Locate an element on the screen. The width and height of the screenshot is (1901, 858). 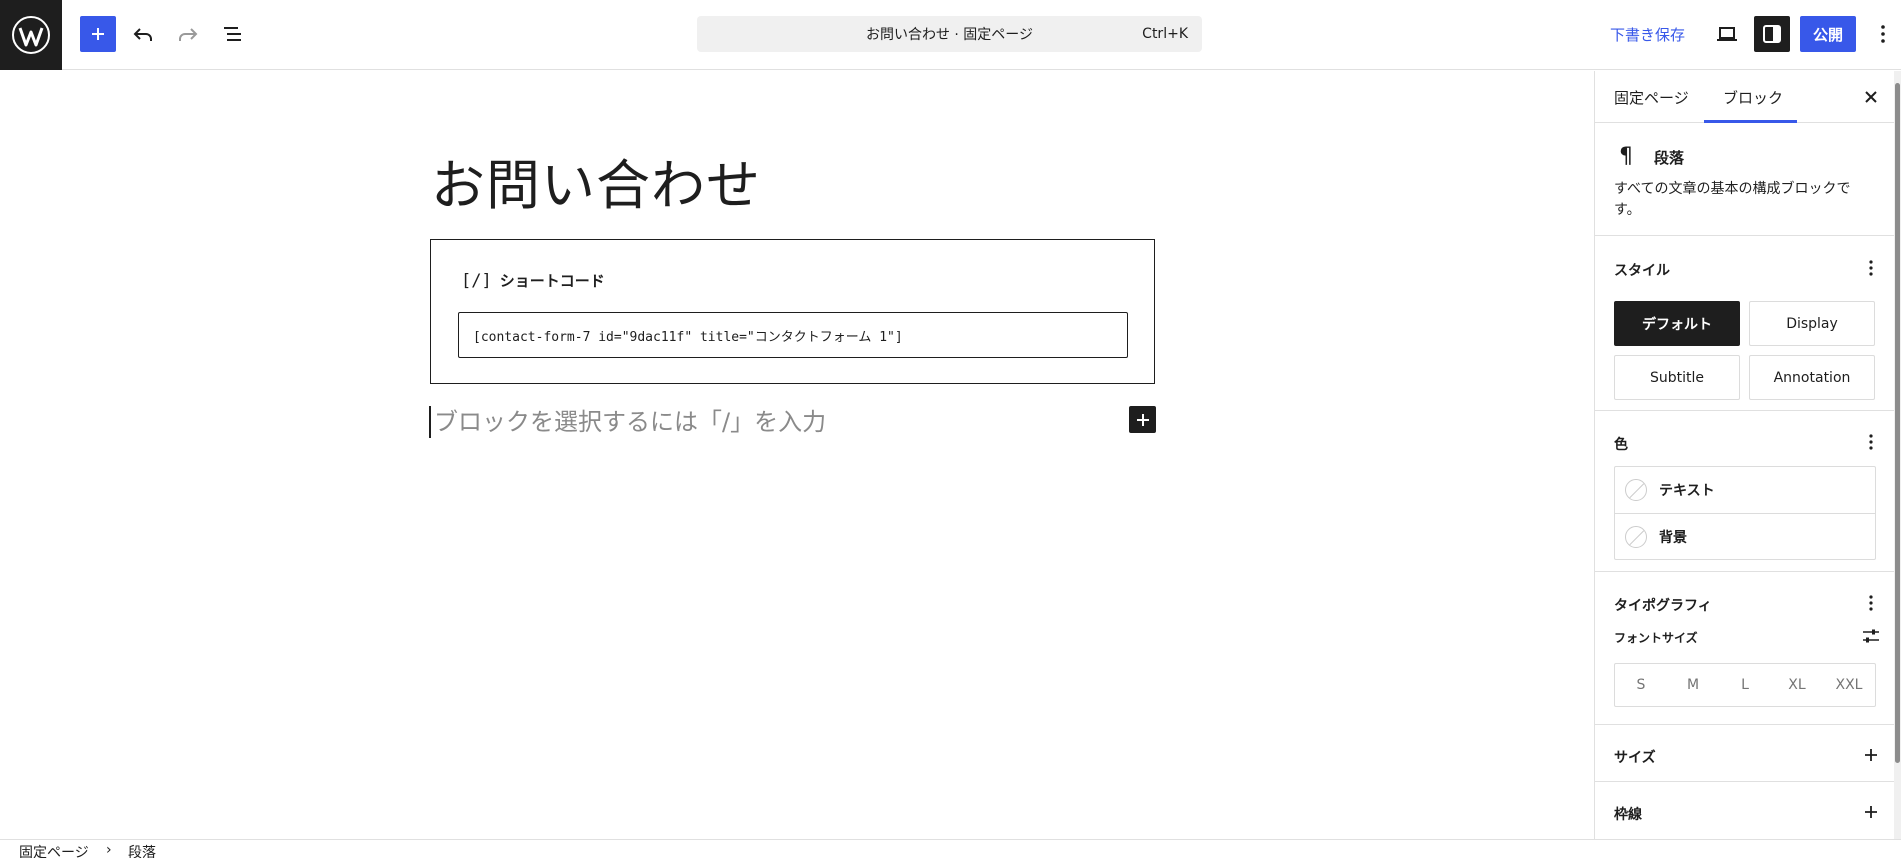
sidebar-scrollbar-thumb is located at coordinates (1897, 423).